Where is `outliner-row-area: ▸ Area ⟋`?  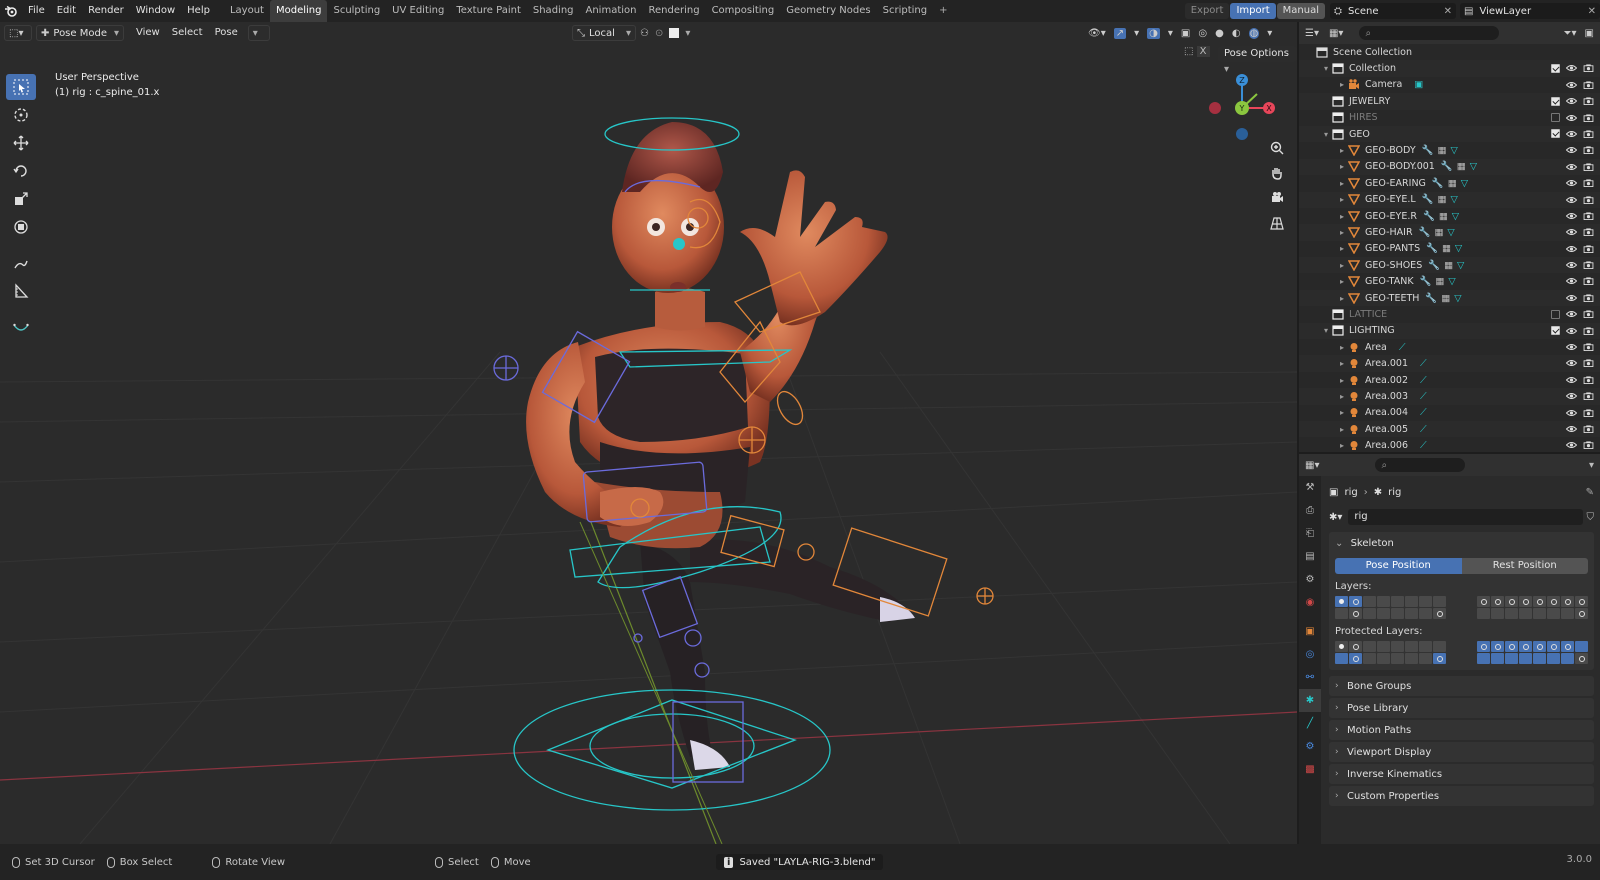
outliner-row-area: ▸ Area ⟋ is located at coordinates (1449, 347).